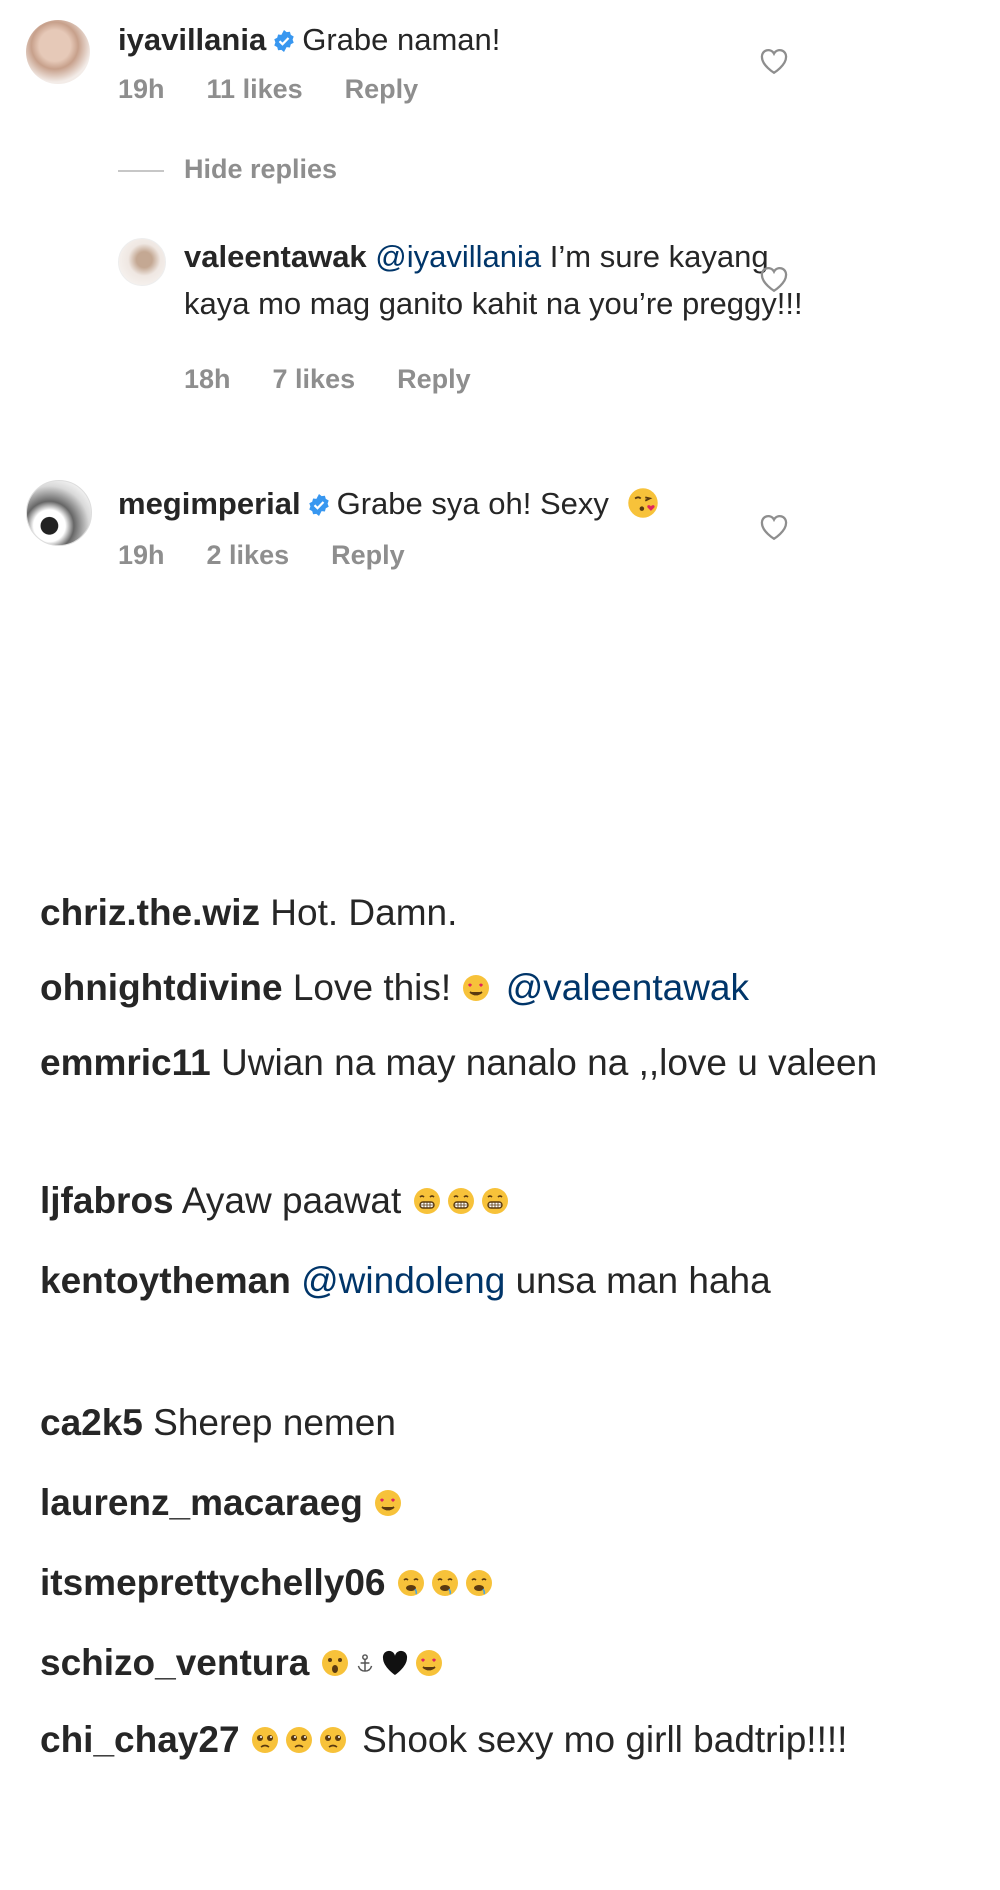 This screenshot has width=1000, height=1890. Describe the element at coordinates (505, 913) in the screenshot. I see `list-item: chriz.the.wiz Hot. Damn.` at that location.